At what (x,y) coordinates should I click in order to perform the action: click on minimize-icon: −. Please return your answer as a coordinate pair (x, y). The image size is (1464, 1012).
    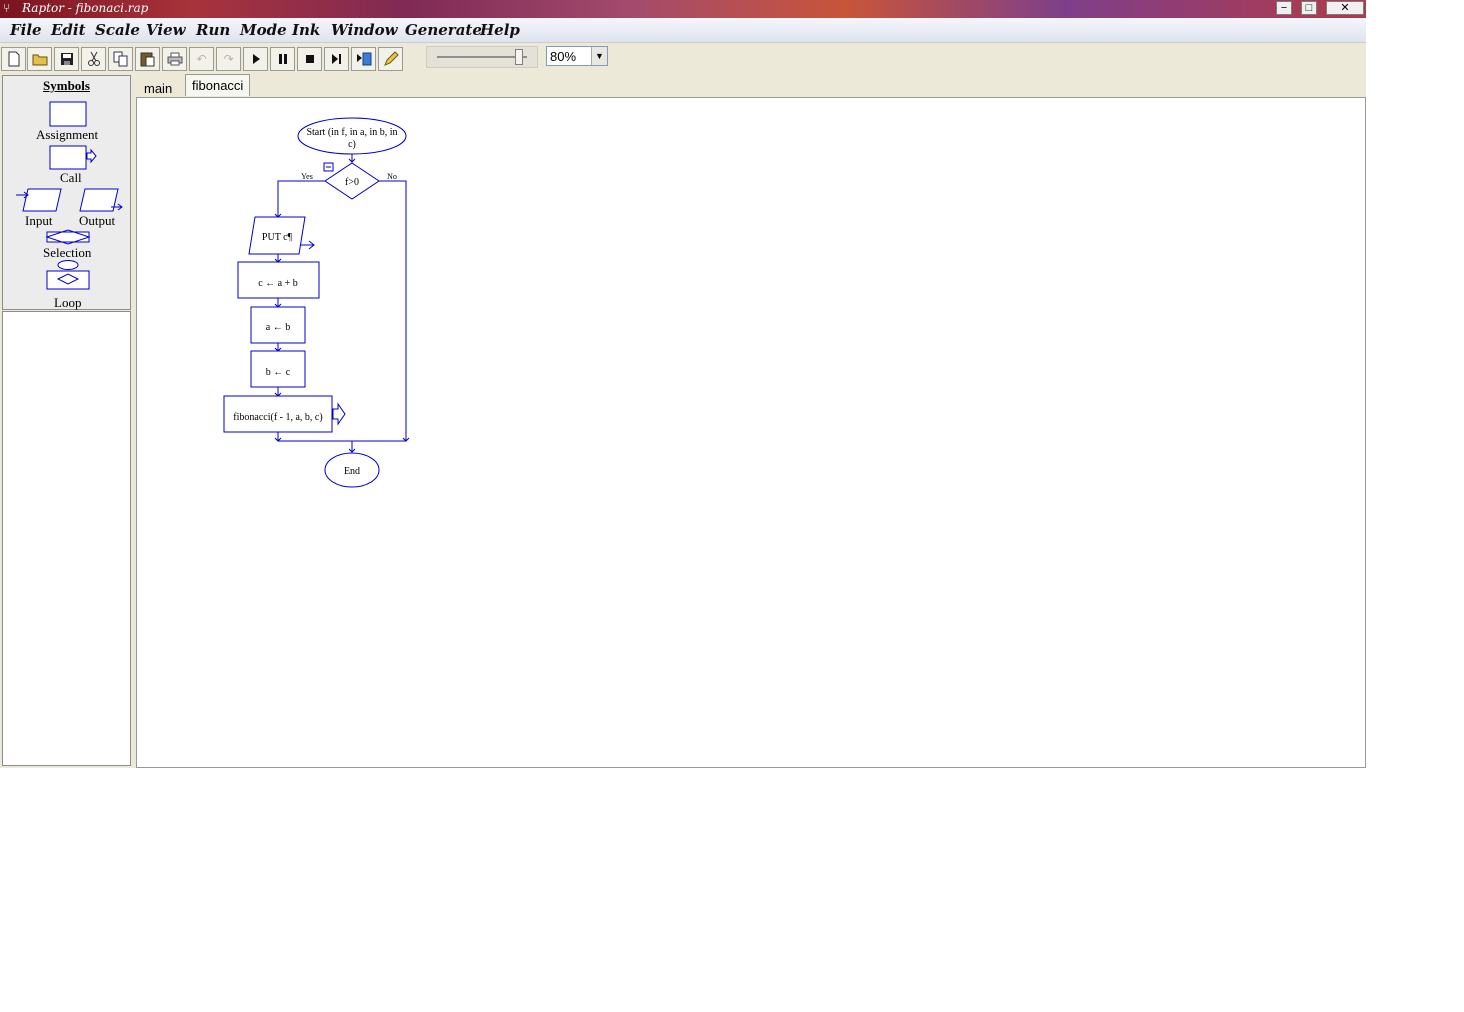
    Looking at the image, I should click on (1284, 8).